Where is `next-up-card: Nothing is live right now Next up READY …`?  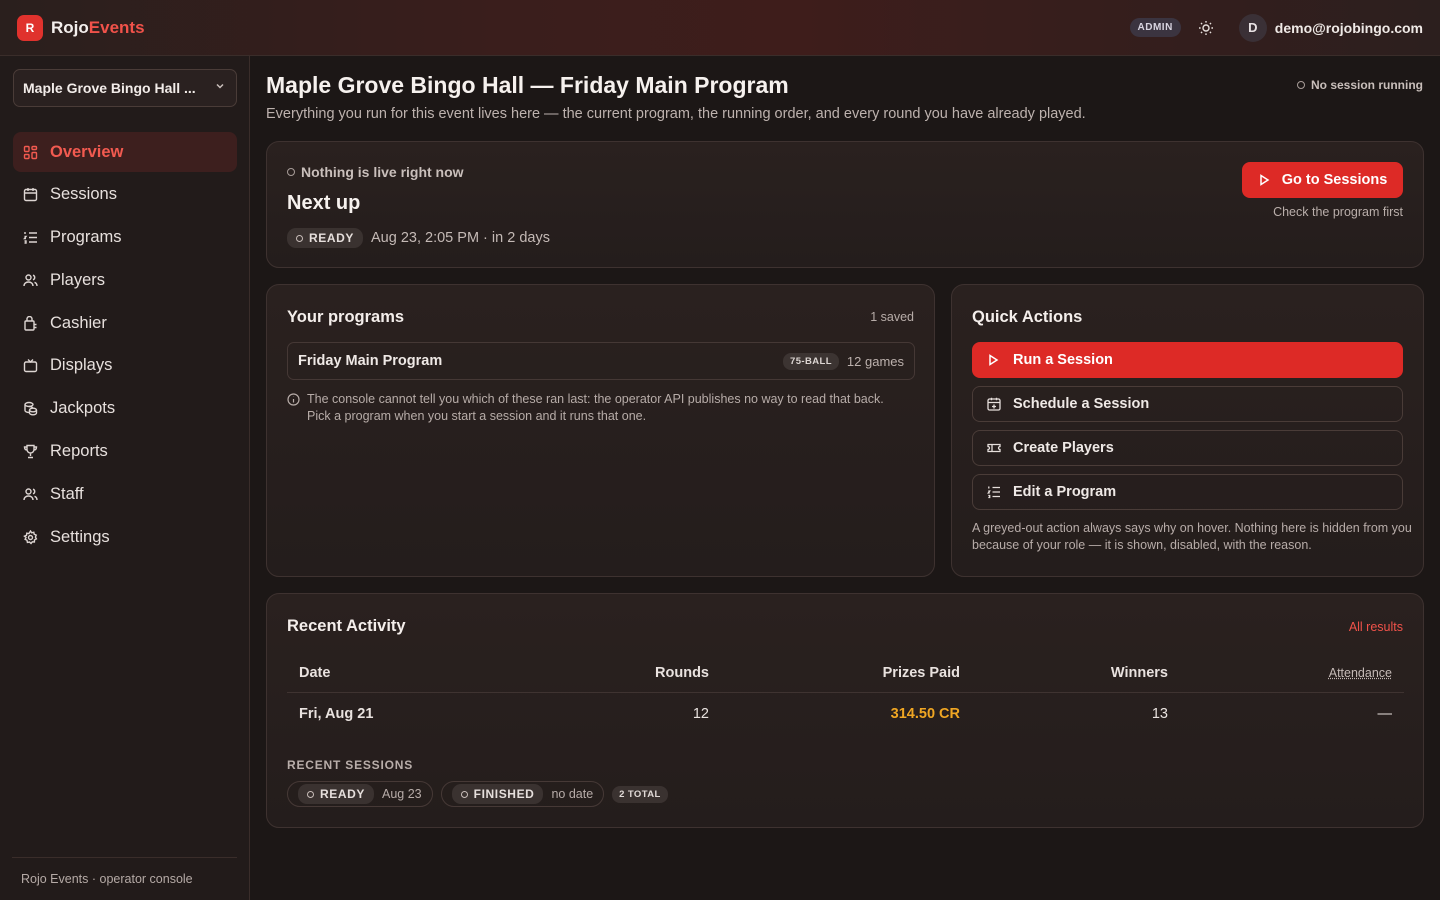
next-up-card: Nothing is live right now Next up READY … is located at coordinates (845, 204).